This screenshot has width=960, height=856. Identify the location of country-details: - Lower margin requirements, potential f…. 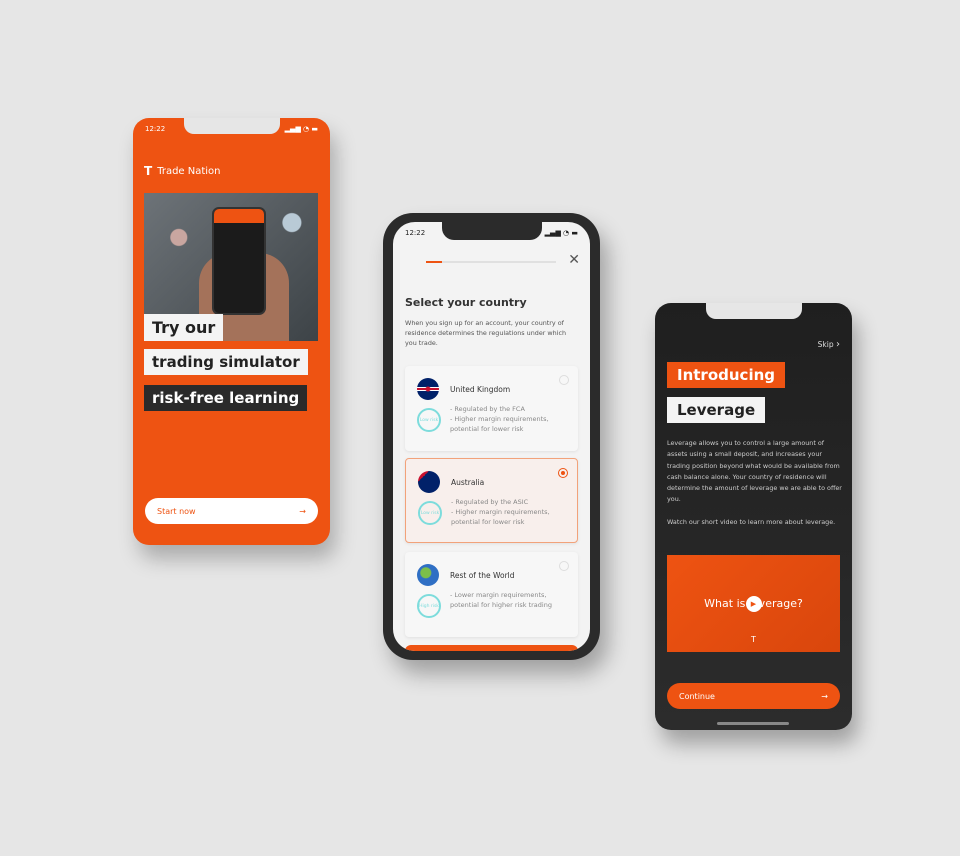
(511, 600).